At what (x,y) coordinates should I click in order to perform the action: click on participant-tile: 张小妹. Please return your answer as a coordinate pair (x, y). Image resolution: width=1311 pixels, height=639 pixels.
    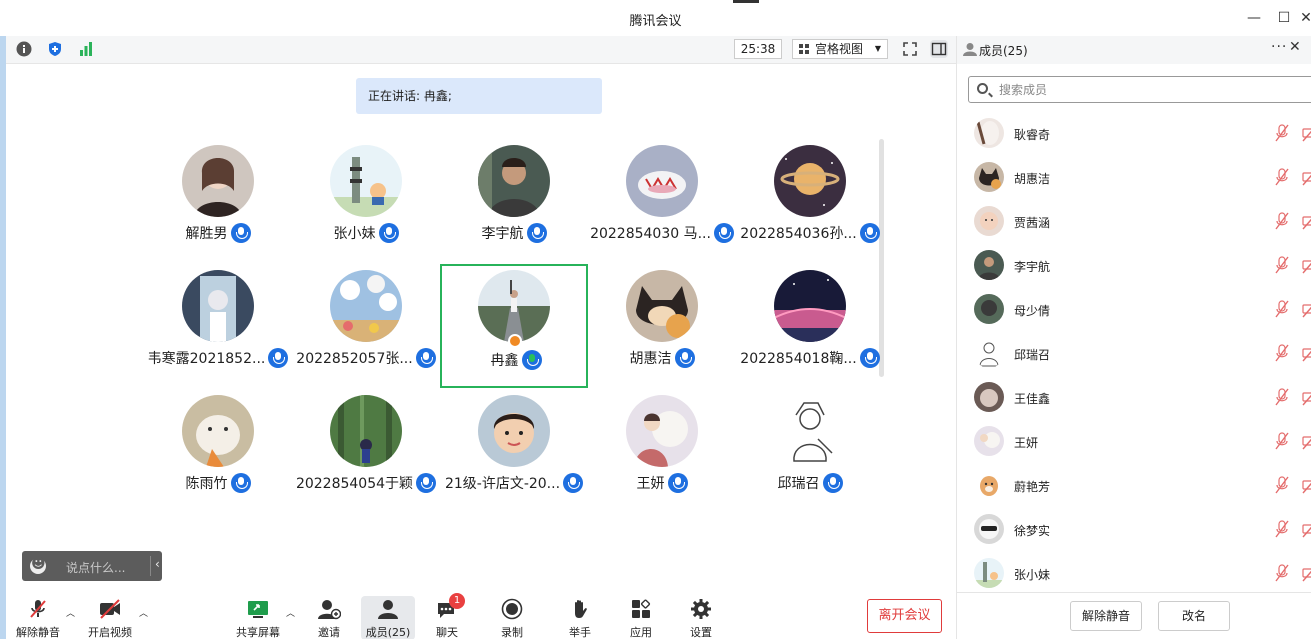
    Looking at the image, I should click on (366, 201).